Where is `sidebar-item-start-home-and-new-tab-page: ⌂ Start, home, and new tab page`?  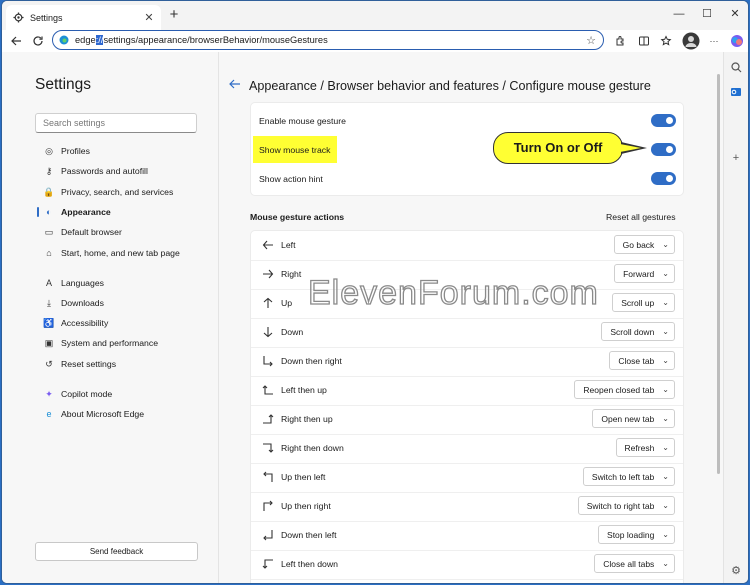
sidebar-item-start-home-and-new-tab-page: ⌂ Start, home, and new tab page is located at coordinates (112, 253).